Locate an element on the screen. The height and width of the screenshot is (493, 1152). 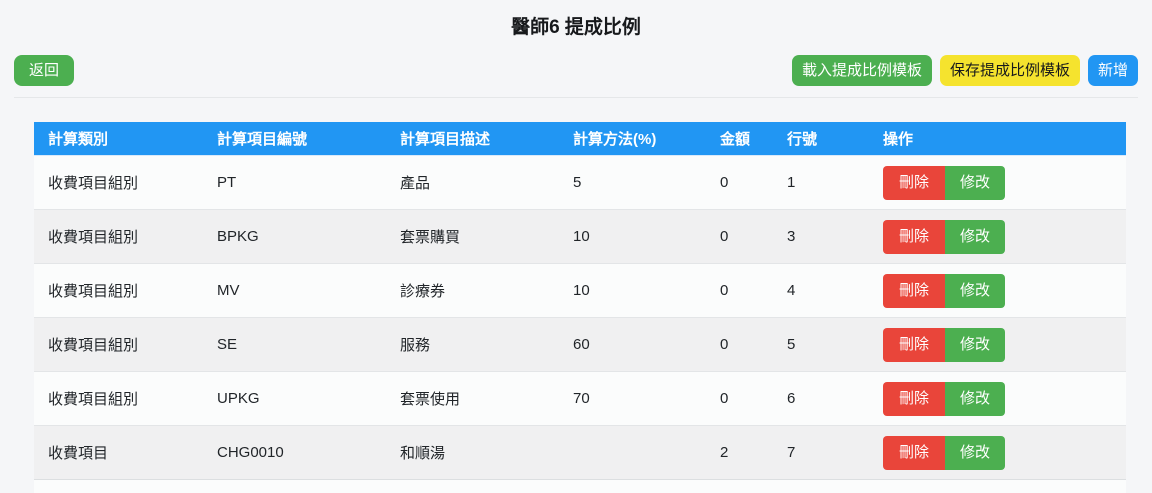
column-header-category: 計算類別 is located at coordinates (118, 139).